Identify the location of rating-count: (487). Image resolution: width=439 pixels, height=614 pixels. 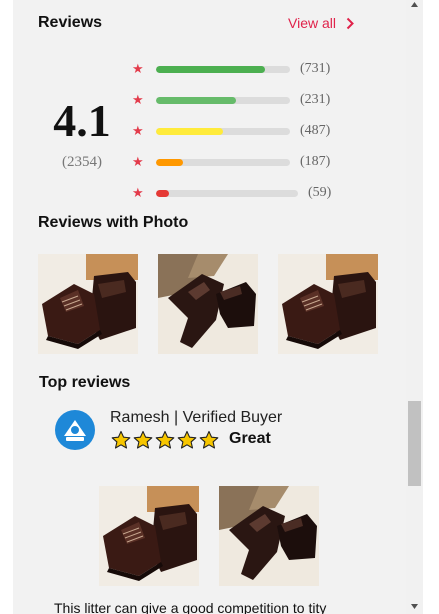
(315, 130).